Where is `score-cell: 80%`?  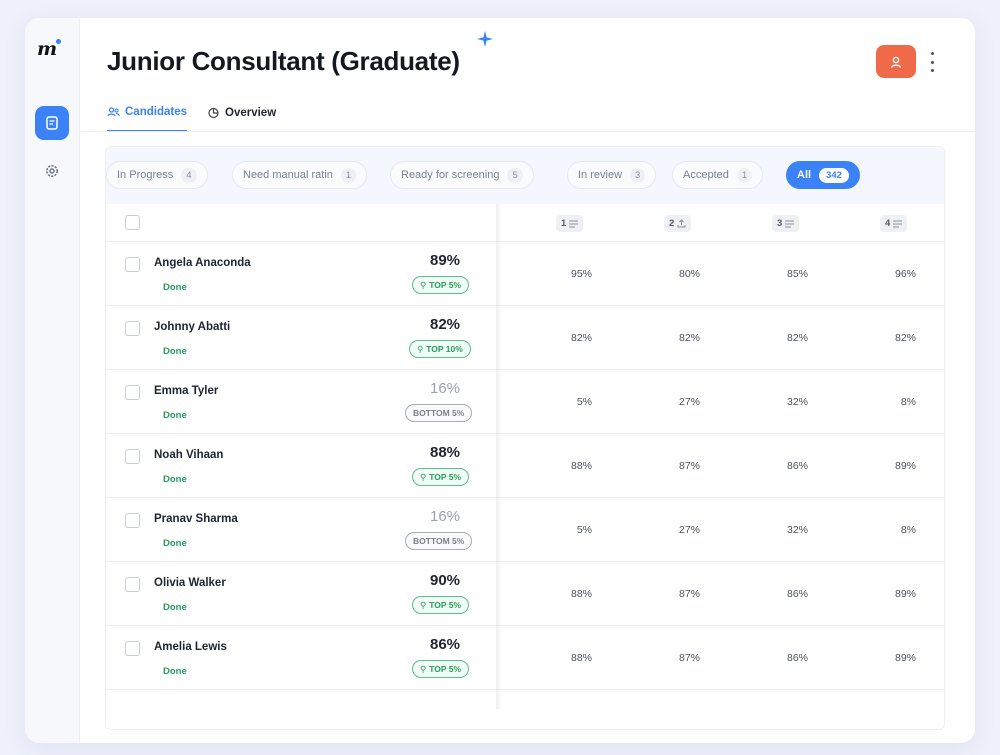 score-cell: 80% is located at coordinates (689, 274).